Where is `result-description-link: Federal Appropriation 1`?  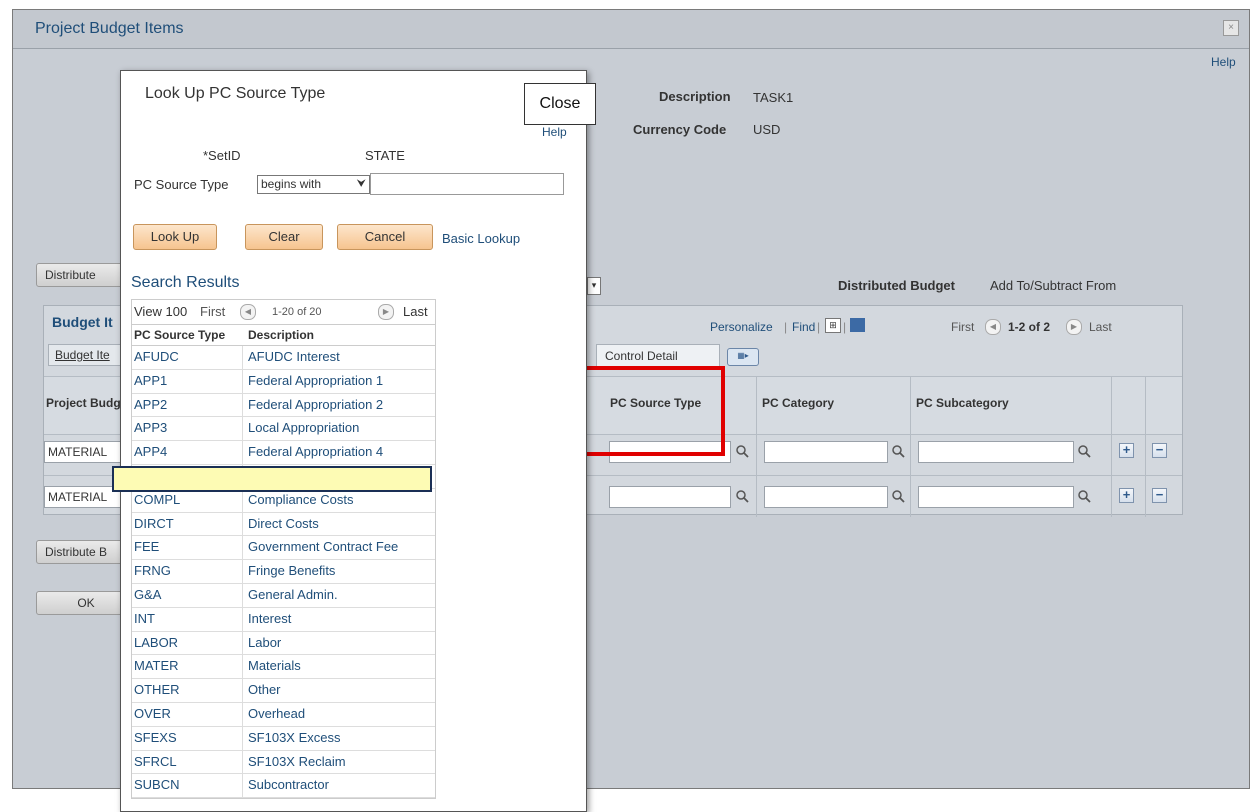 result-description-link: Federal Appropriation 1 is located at coordinates (315, 380).